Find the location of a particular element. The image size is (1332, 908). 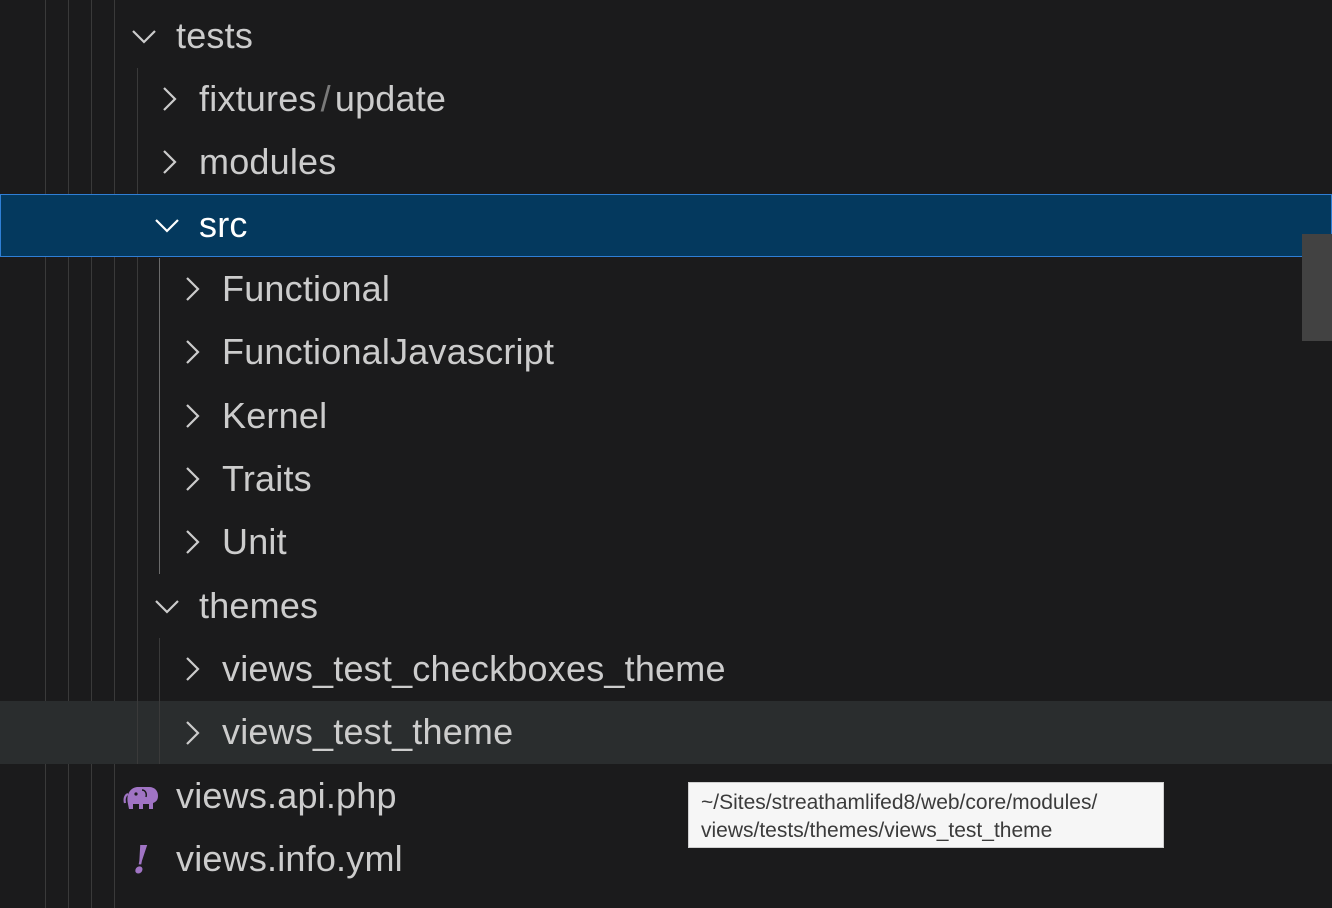

tree-row-modules: modules is located at coordinates (666, 162).